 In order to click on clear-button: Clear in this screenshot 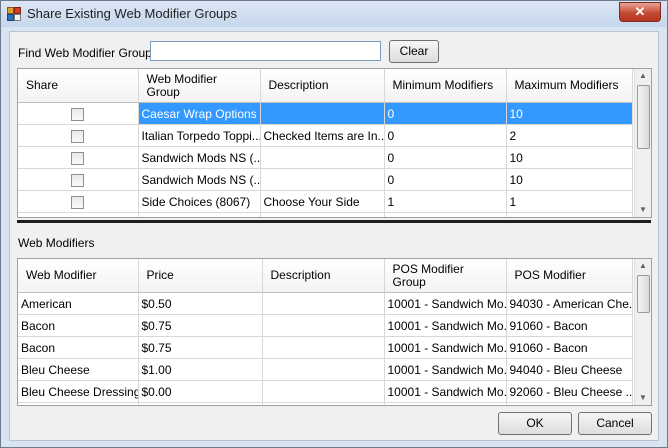, I will do `click(414, 51)`.